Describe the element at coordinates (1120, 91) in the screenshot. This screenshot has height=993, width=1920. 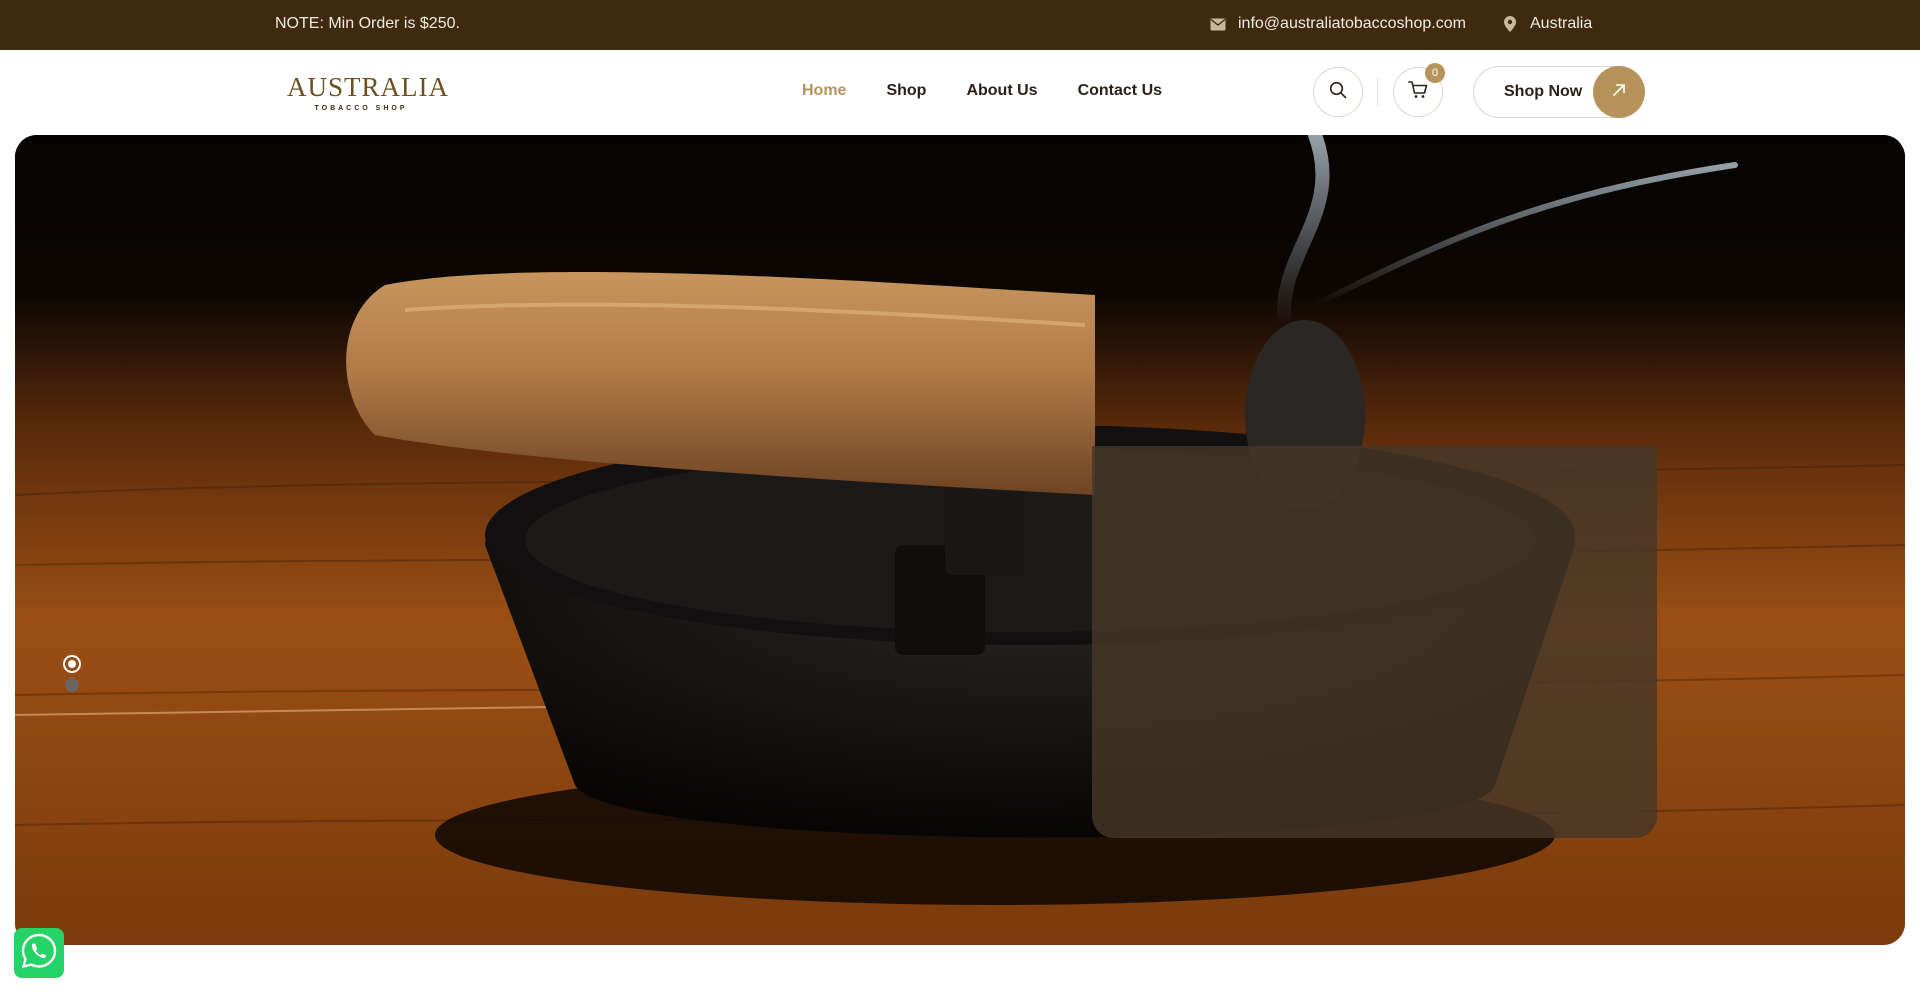
I see `nav-item-contact-us: Contact Us` at that location.